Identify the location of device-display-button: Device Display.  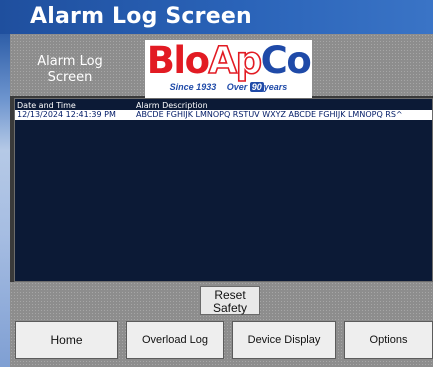
(284, 340).